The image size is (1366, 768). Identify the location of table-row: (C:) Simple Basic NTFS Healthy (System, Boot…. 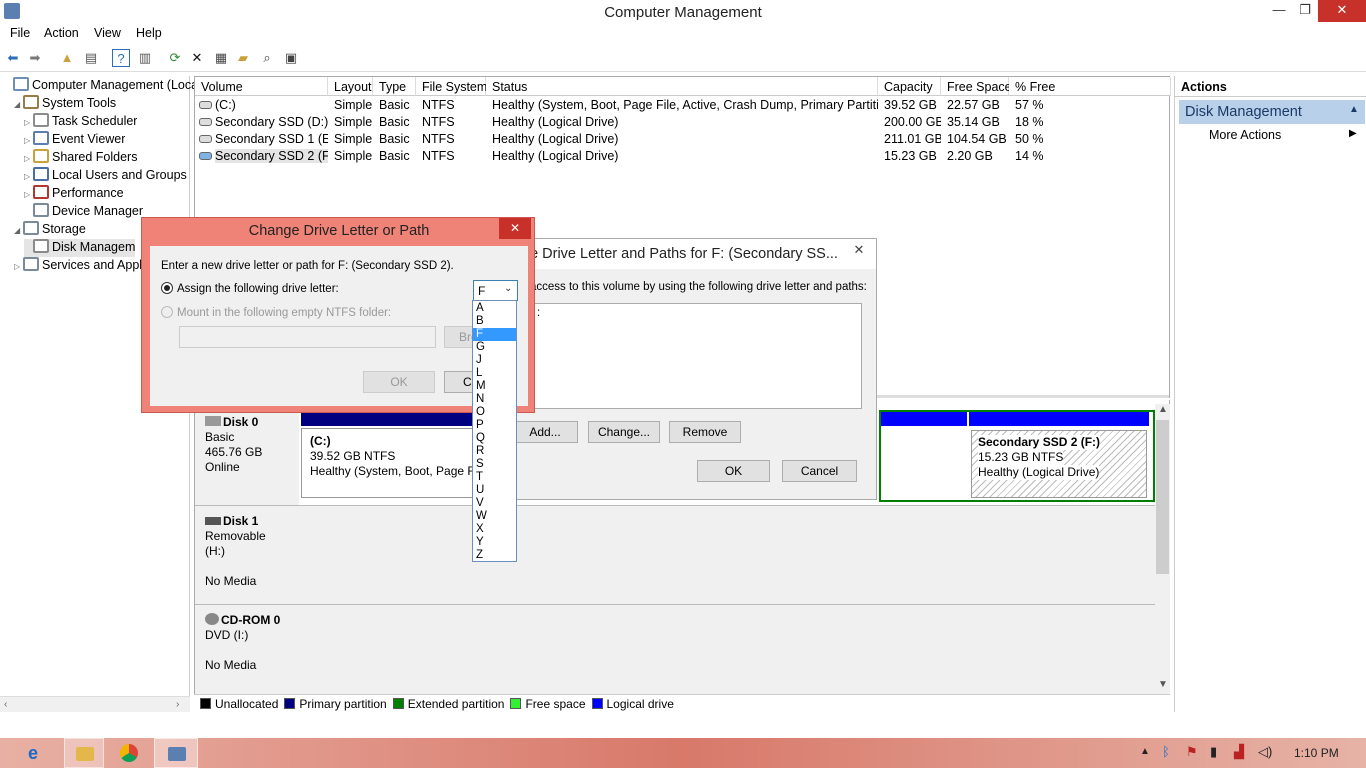
(682, 105).